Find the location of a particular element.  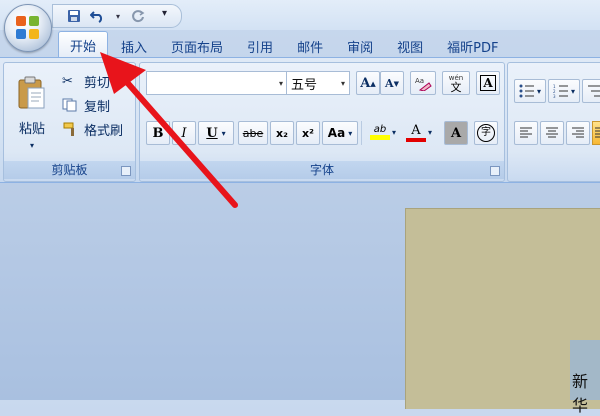

paste-button: 粘贴 ▾ is located at coordinates (32, 113).